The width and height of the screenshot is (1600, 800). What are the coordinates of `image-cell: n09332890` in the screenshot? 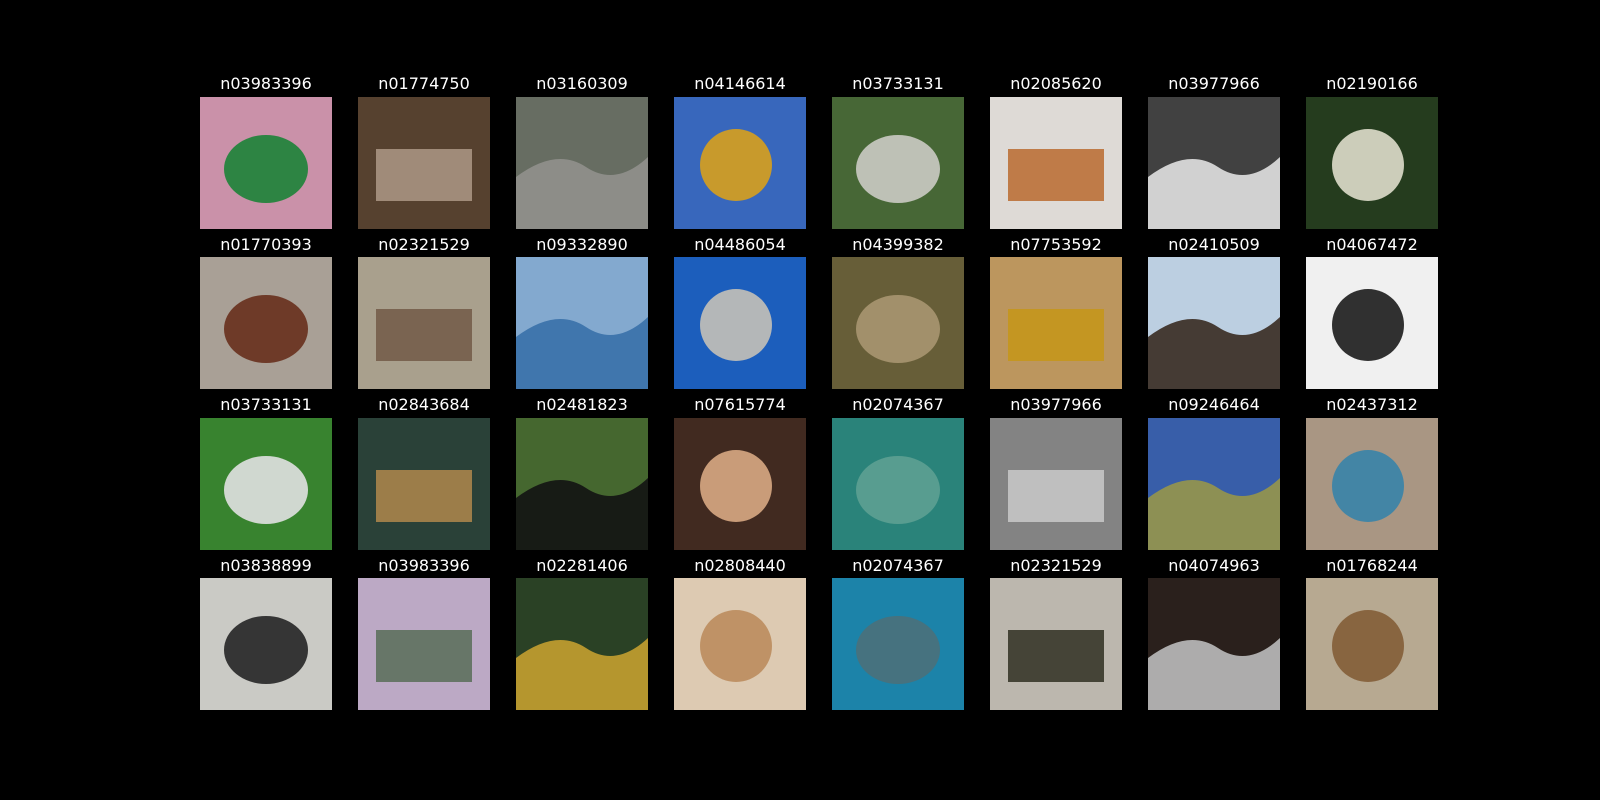 It's located at (582, 313).